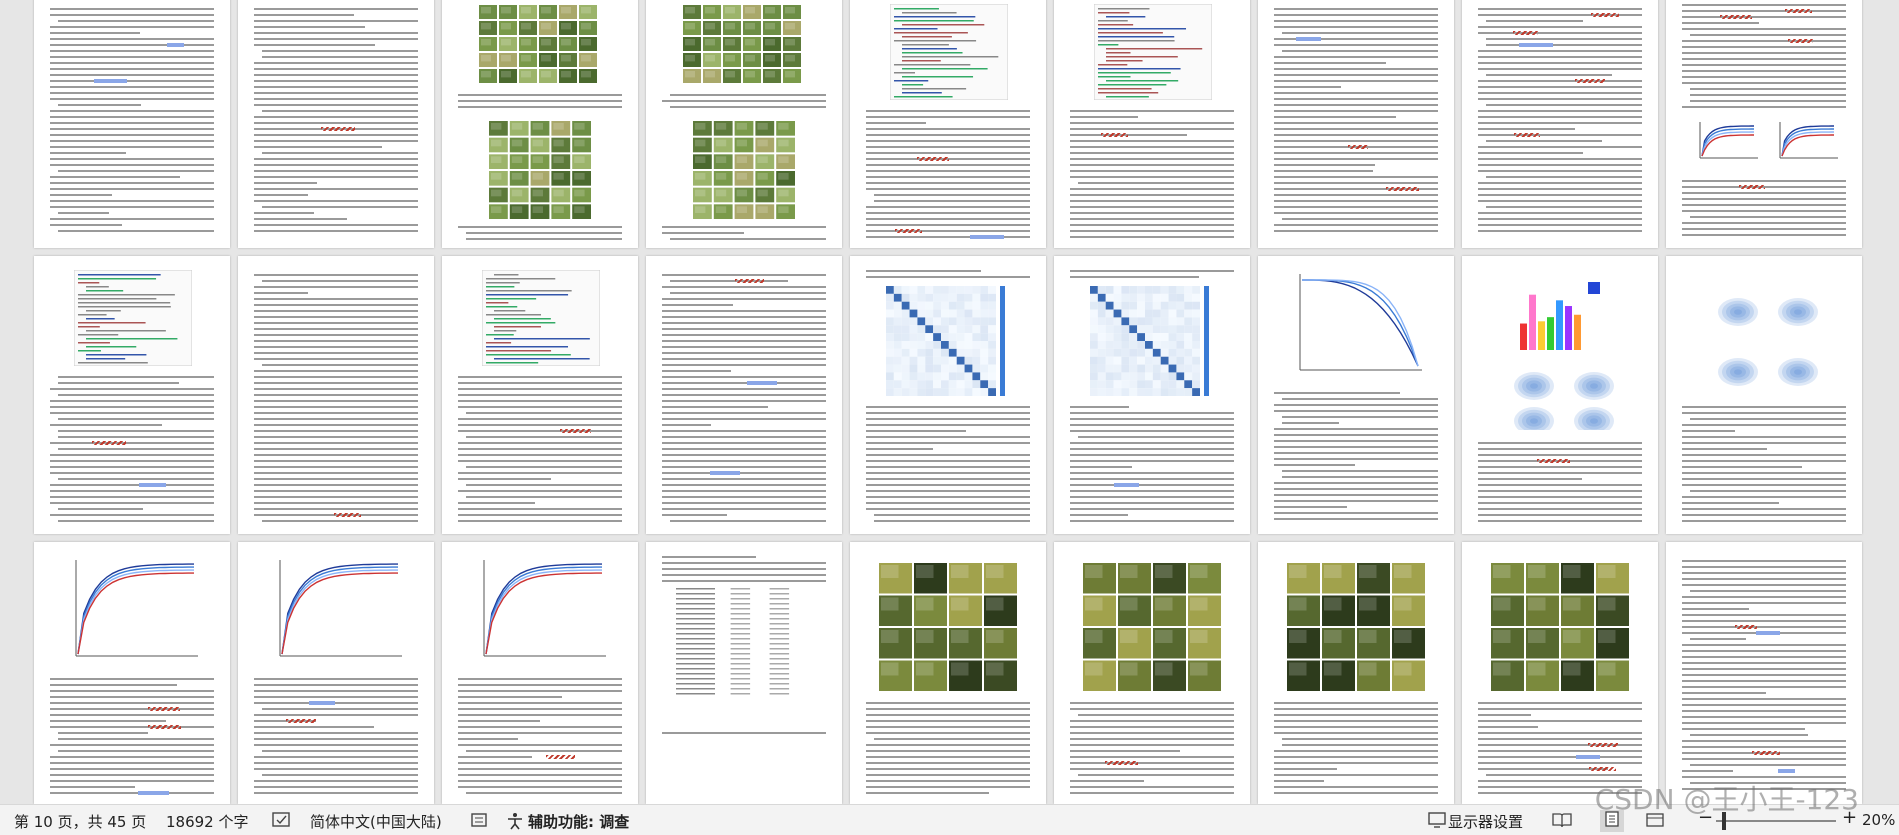  Describe the element at coordinates (1878, 820) in the screenshot. I see `zoom-level: 20%` at that location.